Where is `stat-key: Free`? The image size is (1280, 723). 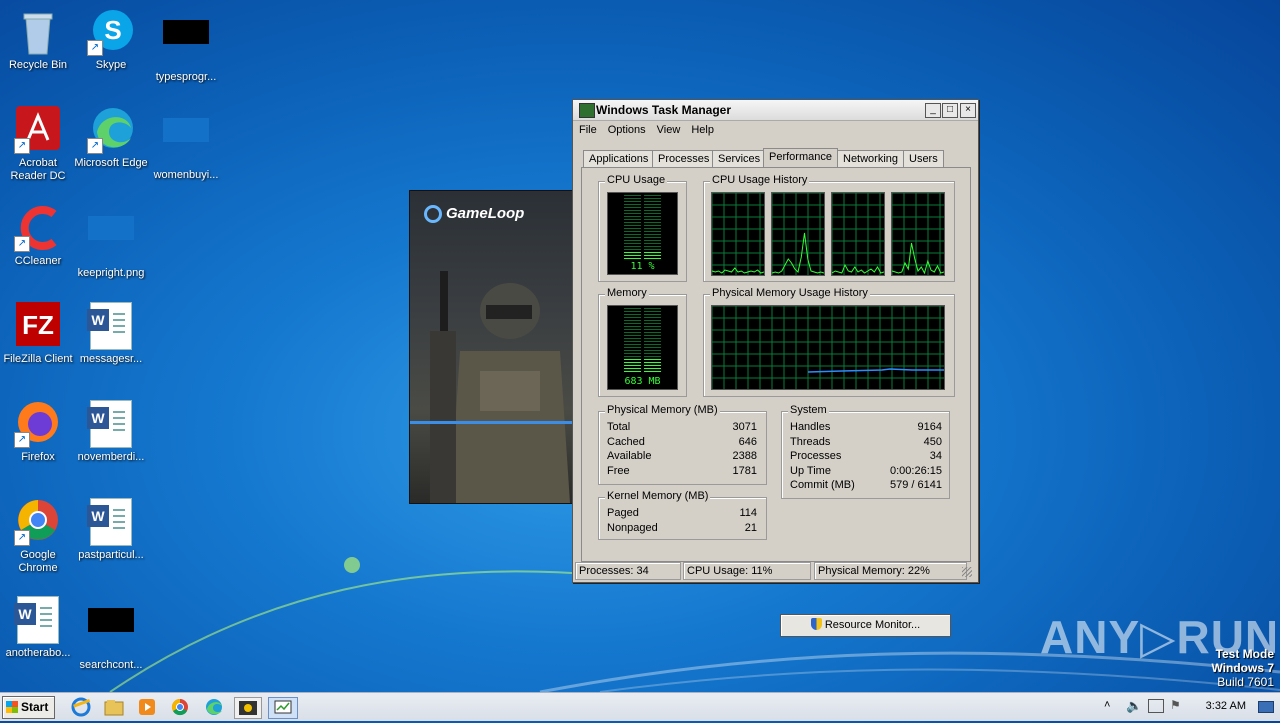 stat-key: Free is located at coordinates (618, 471).